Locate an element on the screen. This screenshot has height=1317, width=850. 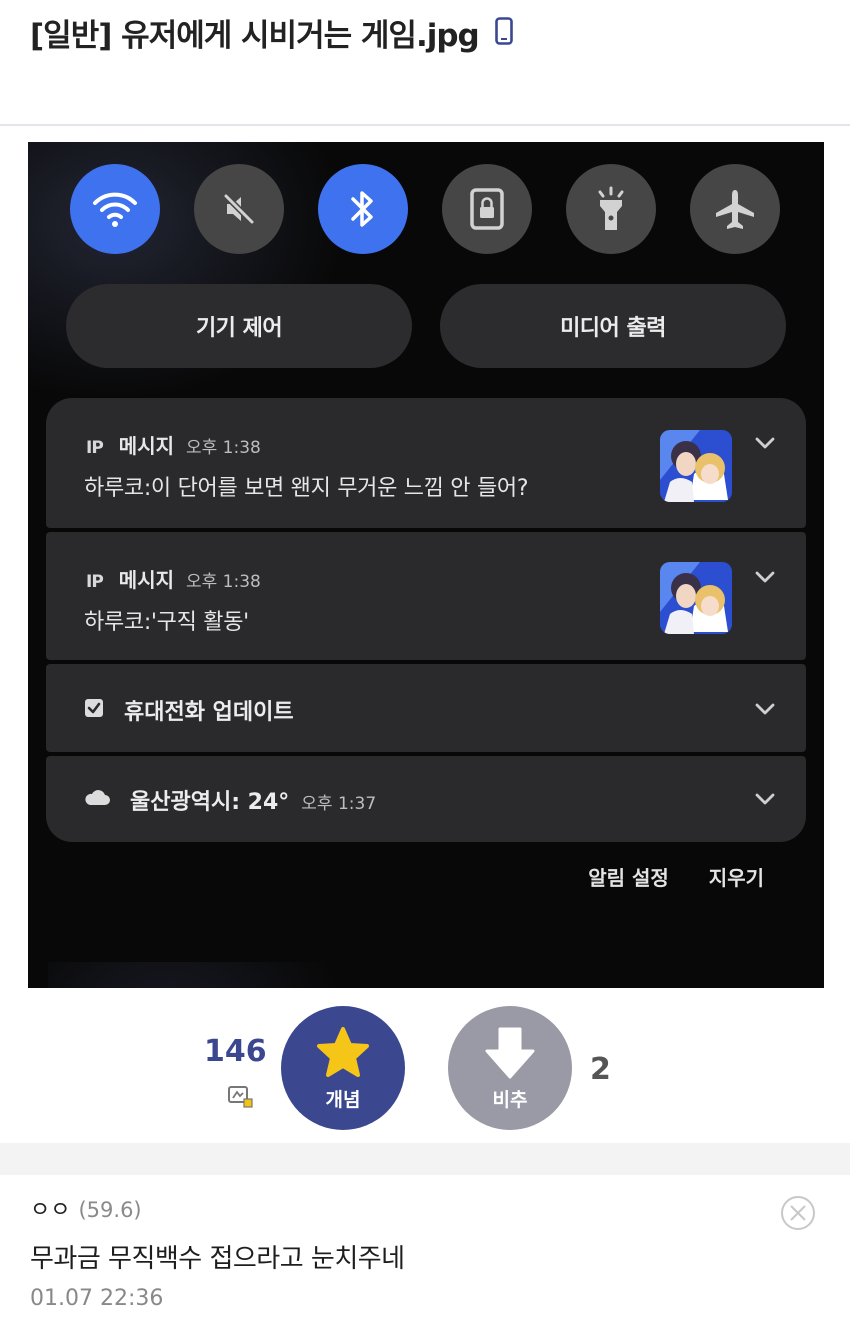
downvote-button: 비추 is located at coordinates (510, 1068).